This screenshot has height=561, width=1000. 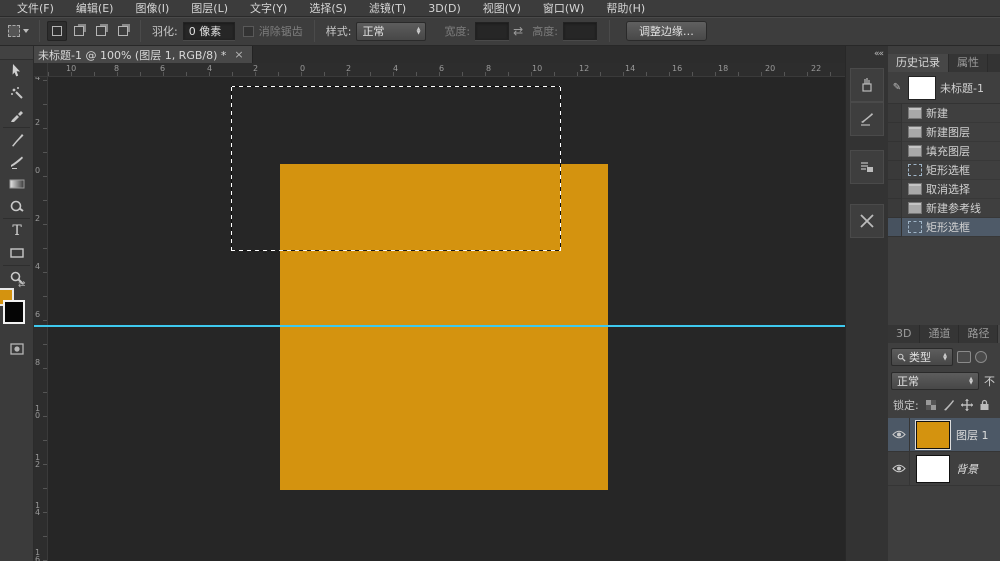 I want to click on eyedropper-tool, so click(x=17, y=115).